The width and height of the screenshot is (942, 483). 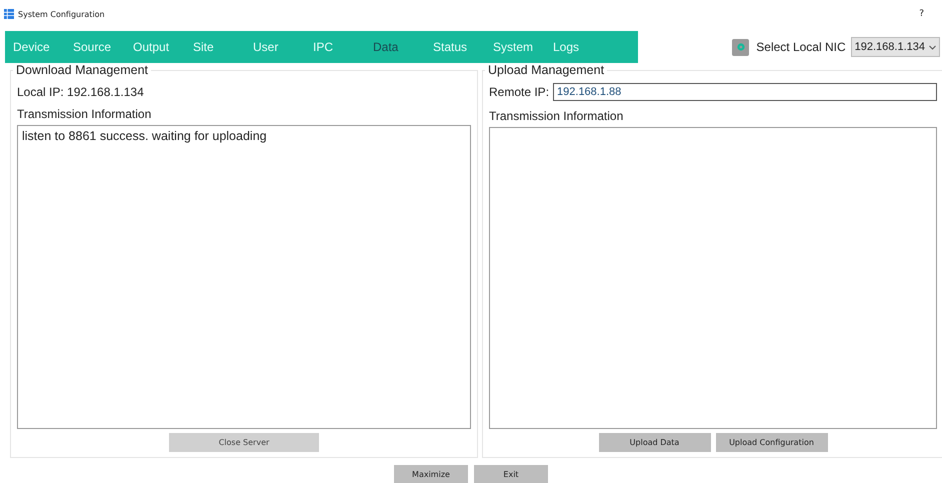 I want to click on footer-button: Exit, so click(x=511, y=474).